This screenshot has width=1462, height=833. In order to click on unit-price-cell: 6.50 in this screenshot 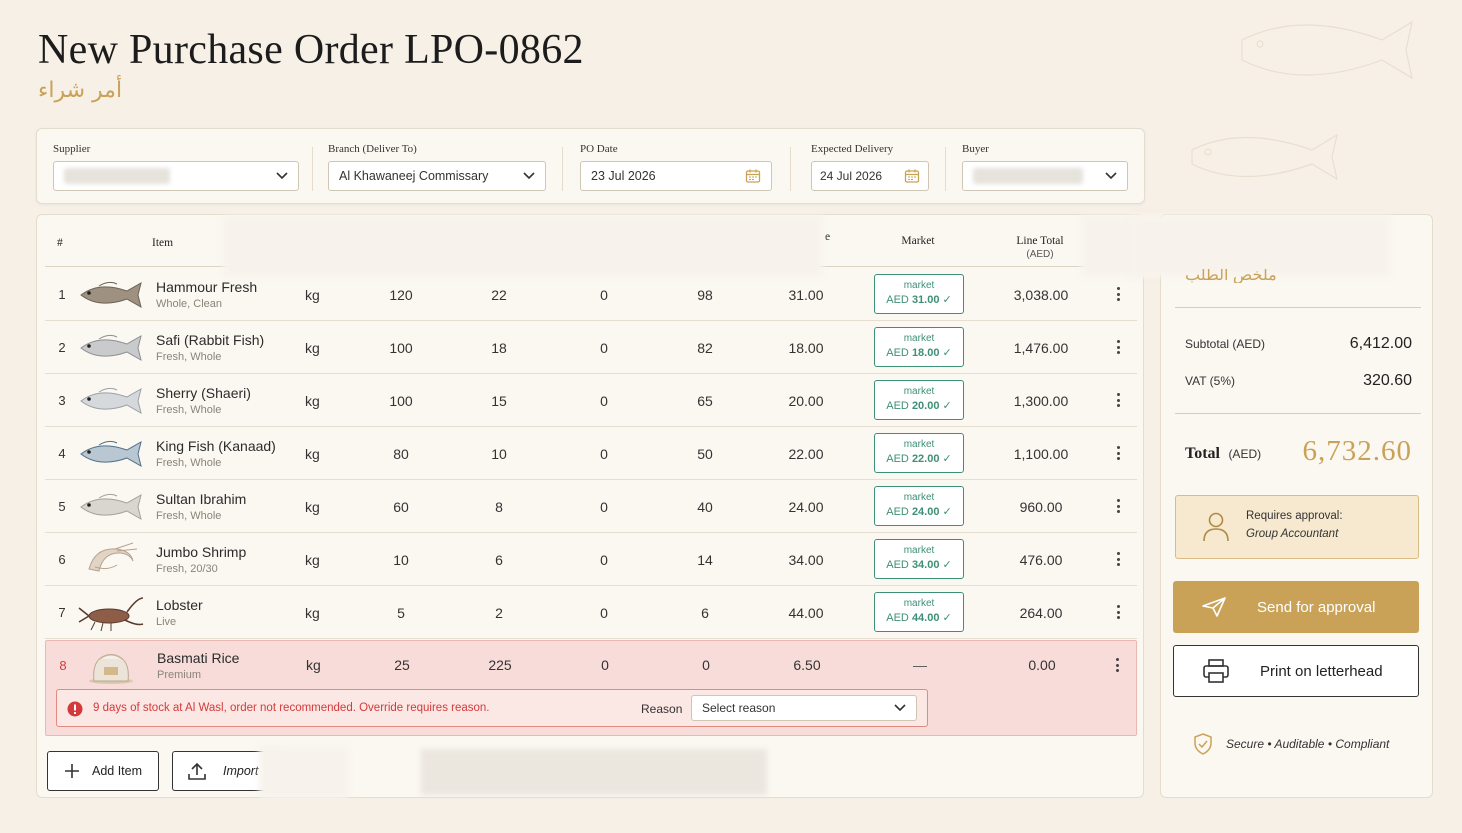, I will do `click(807, 665)`.